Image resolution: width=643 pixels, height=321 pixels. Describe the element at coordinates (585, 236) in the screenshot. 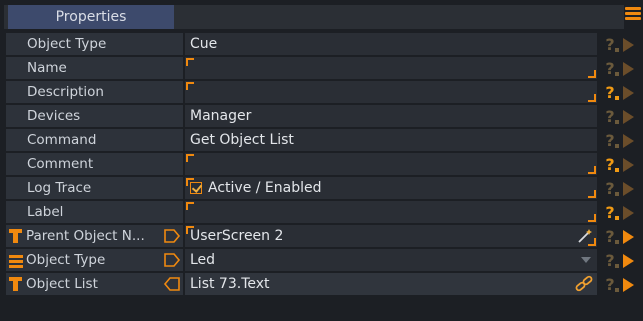

I see `magic-wand-icon` at that location.